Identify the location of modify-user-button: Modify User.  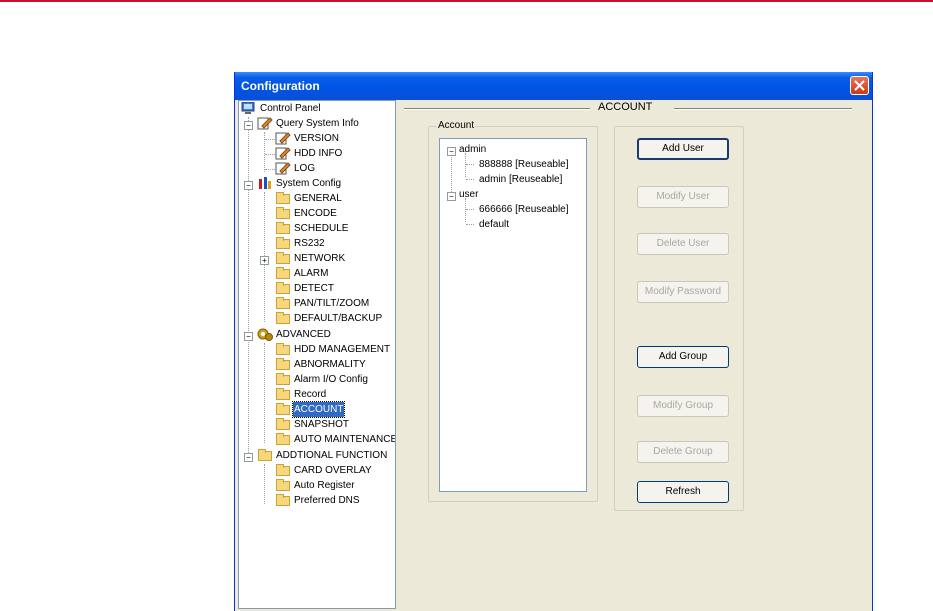
(683, 197).